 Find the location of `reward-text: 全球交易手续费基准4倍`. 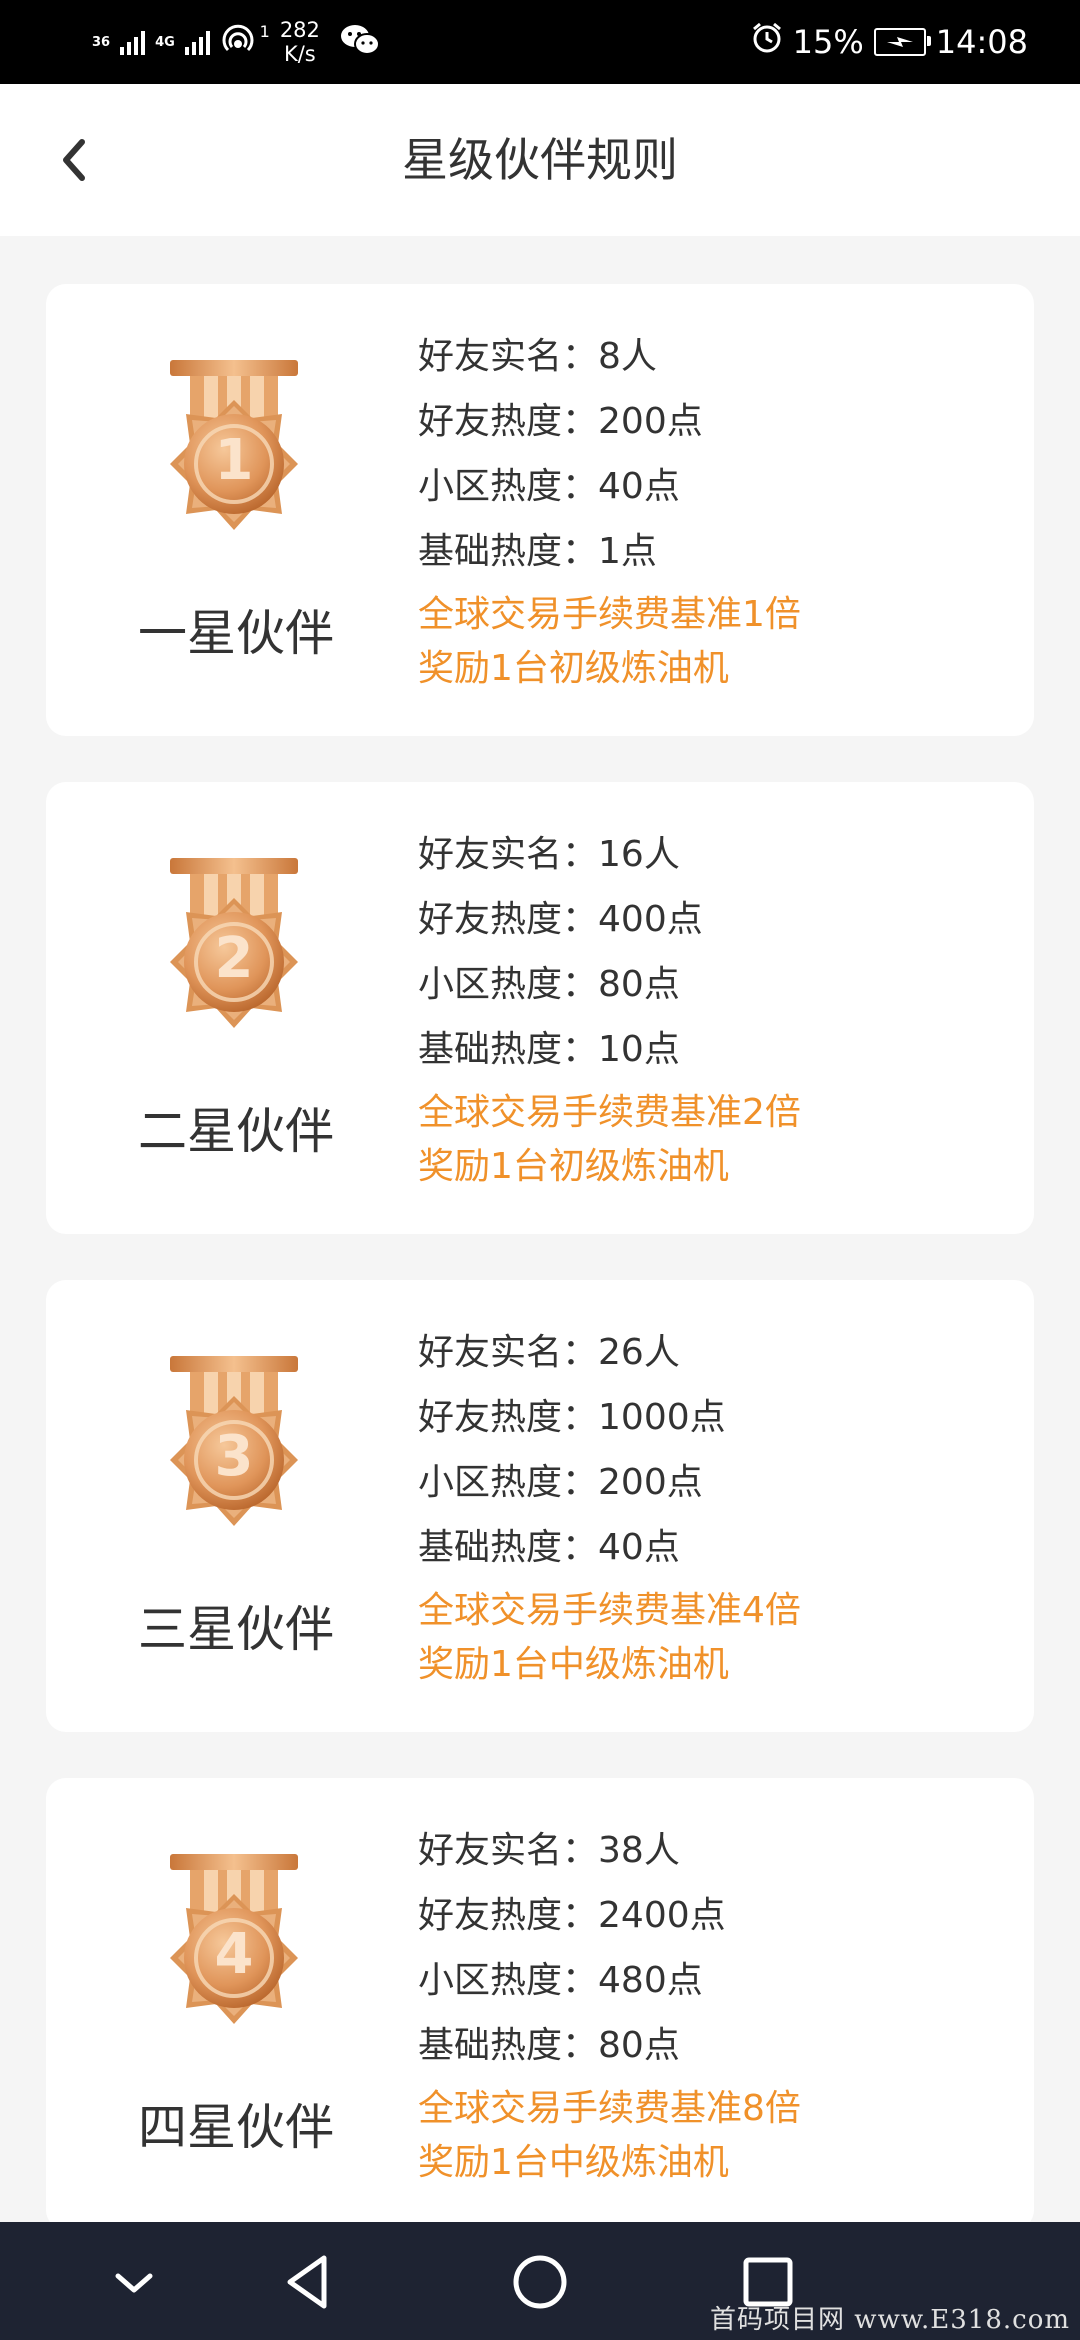

reward-text: 全球交易手续费基准4倍 is located at coordinates (609, 1610).